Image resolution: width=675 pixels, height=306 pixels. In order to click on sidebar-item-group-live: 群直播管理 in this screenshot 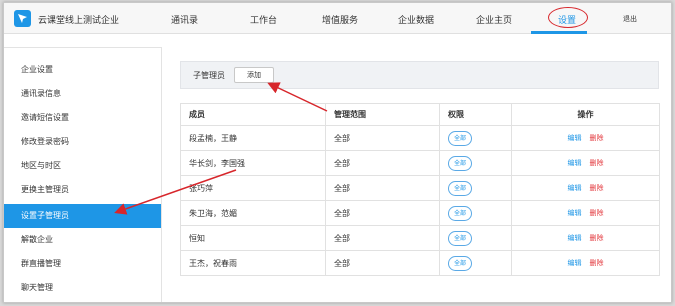, I will do `click(82, 264)`.